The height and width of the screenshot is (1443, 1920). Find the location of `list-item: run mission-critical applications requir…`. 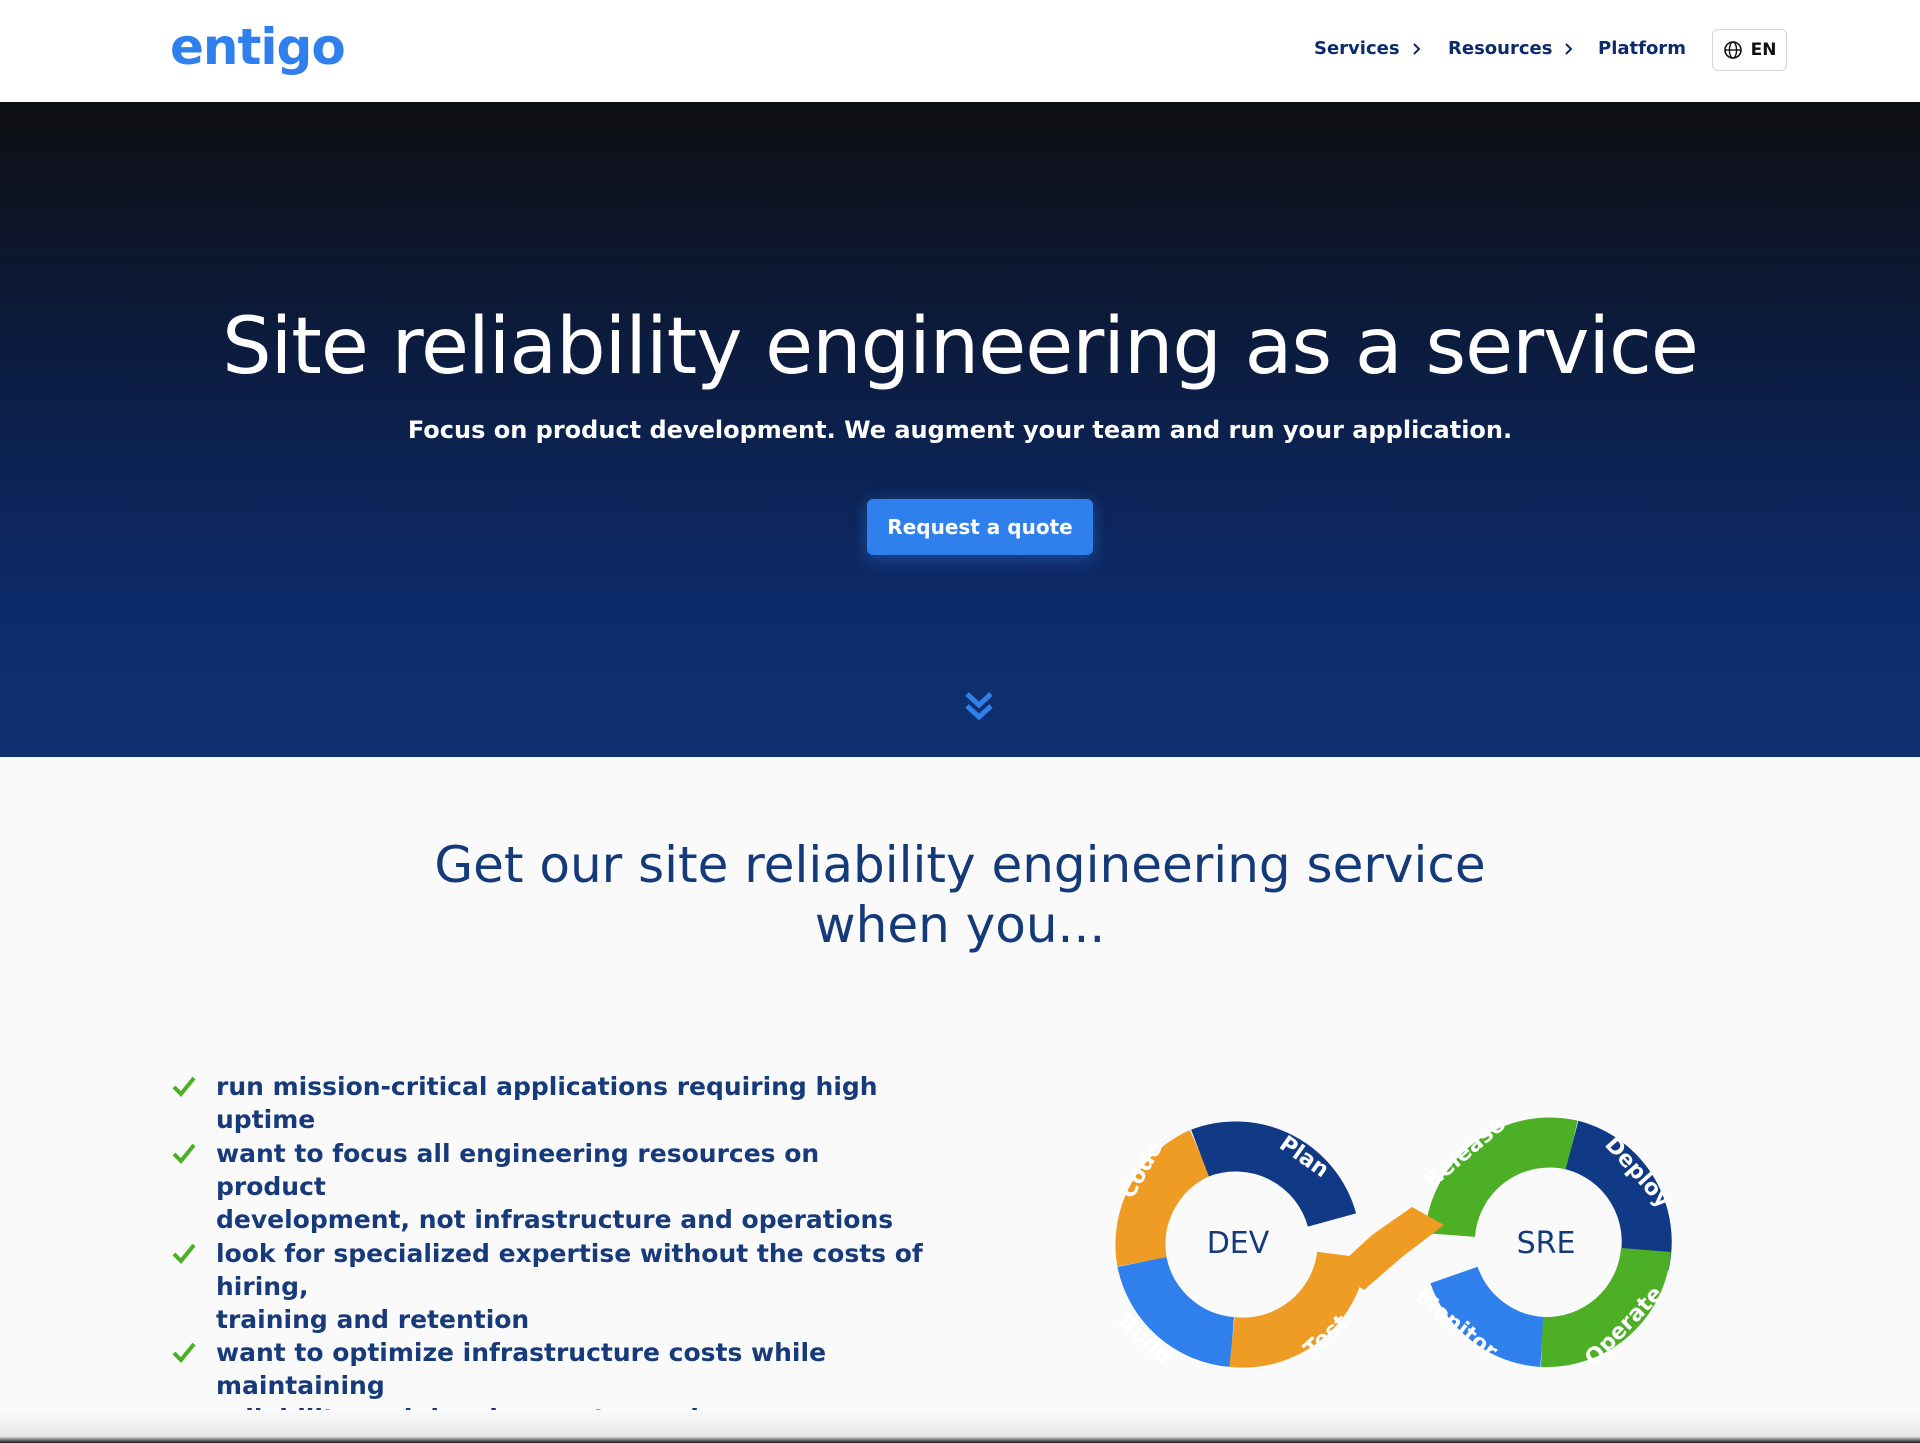

list-item: run mission-critical applications requir… is located at coordinates (552, 1103).